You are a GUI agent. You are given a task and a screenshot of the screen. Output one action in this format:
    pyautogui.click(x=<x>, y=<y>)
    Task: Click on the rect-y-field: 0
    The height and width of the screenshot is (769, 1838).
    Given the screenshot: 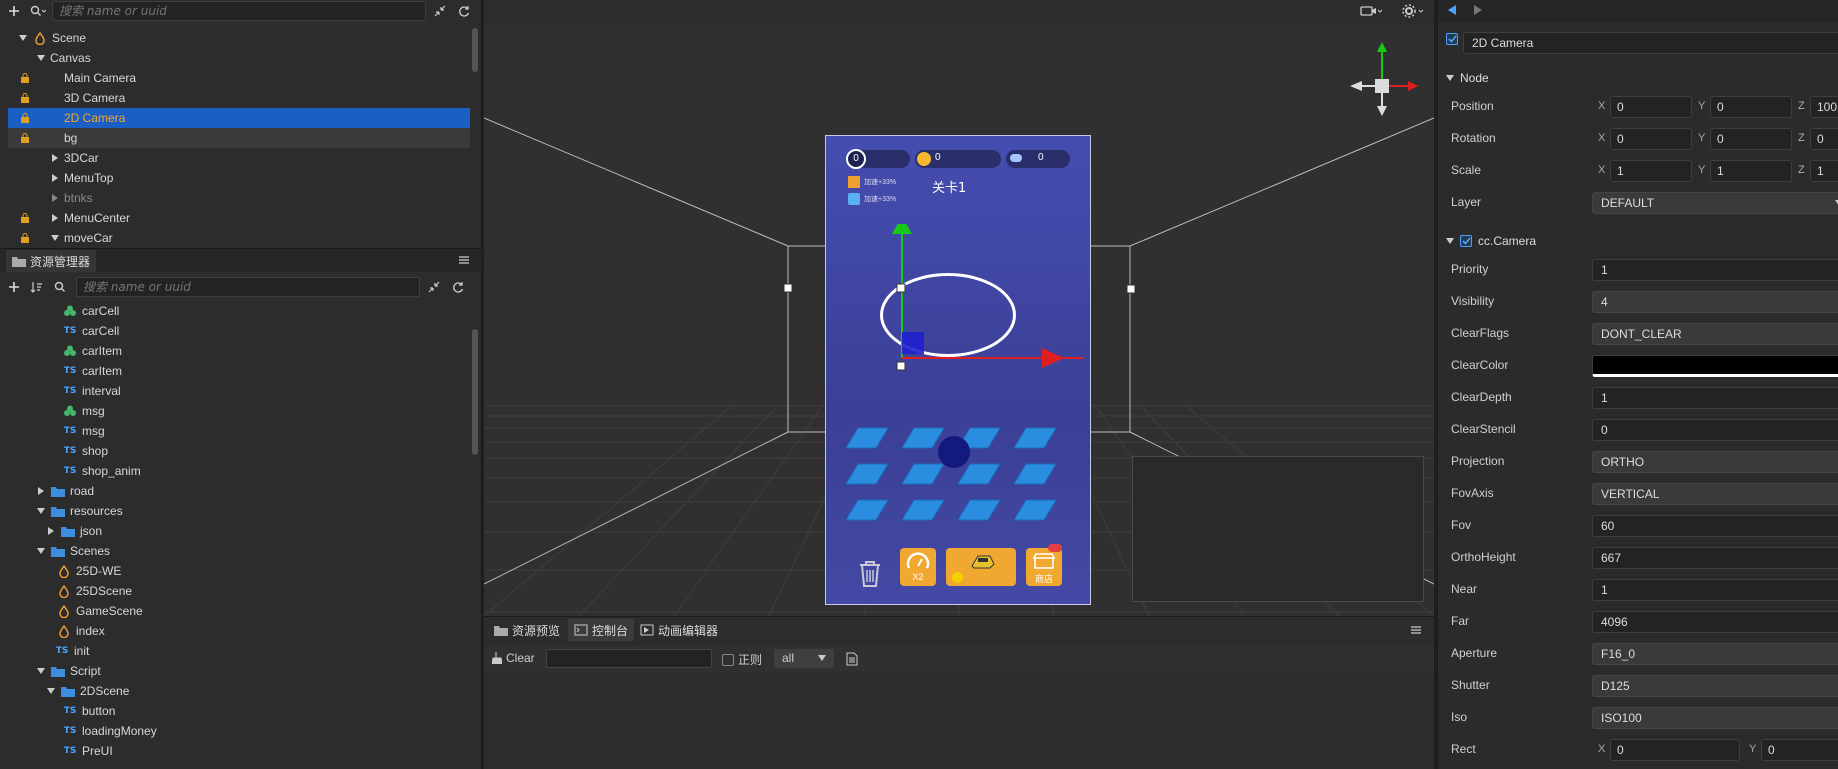 What is the action you would take?
    pyautogui.click(x=1799, y=750)
    